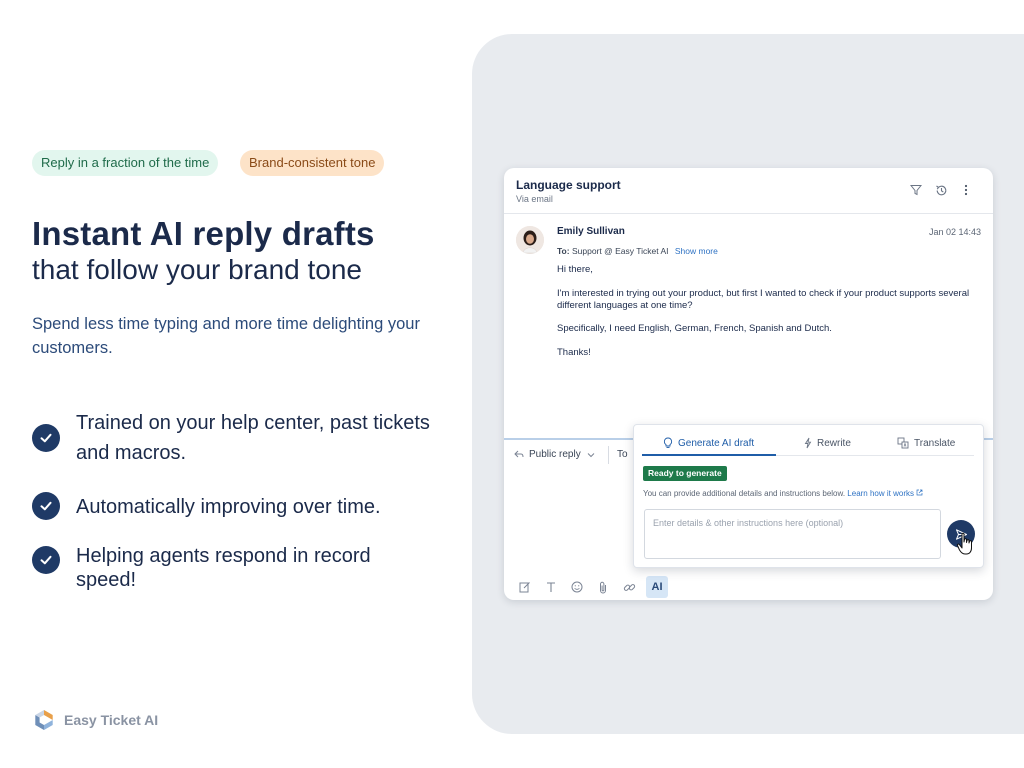 Image resolution: width=1024 pixels, height=768 pixels. Describe the element at coordinates (592, 587) in the screenshot. I see `composer-toolbar: AI` at that location.